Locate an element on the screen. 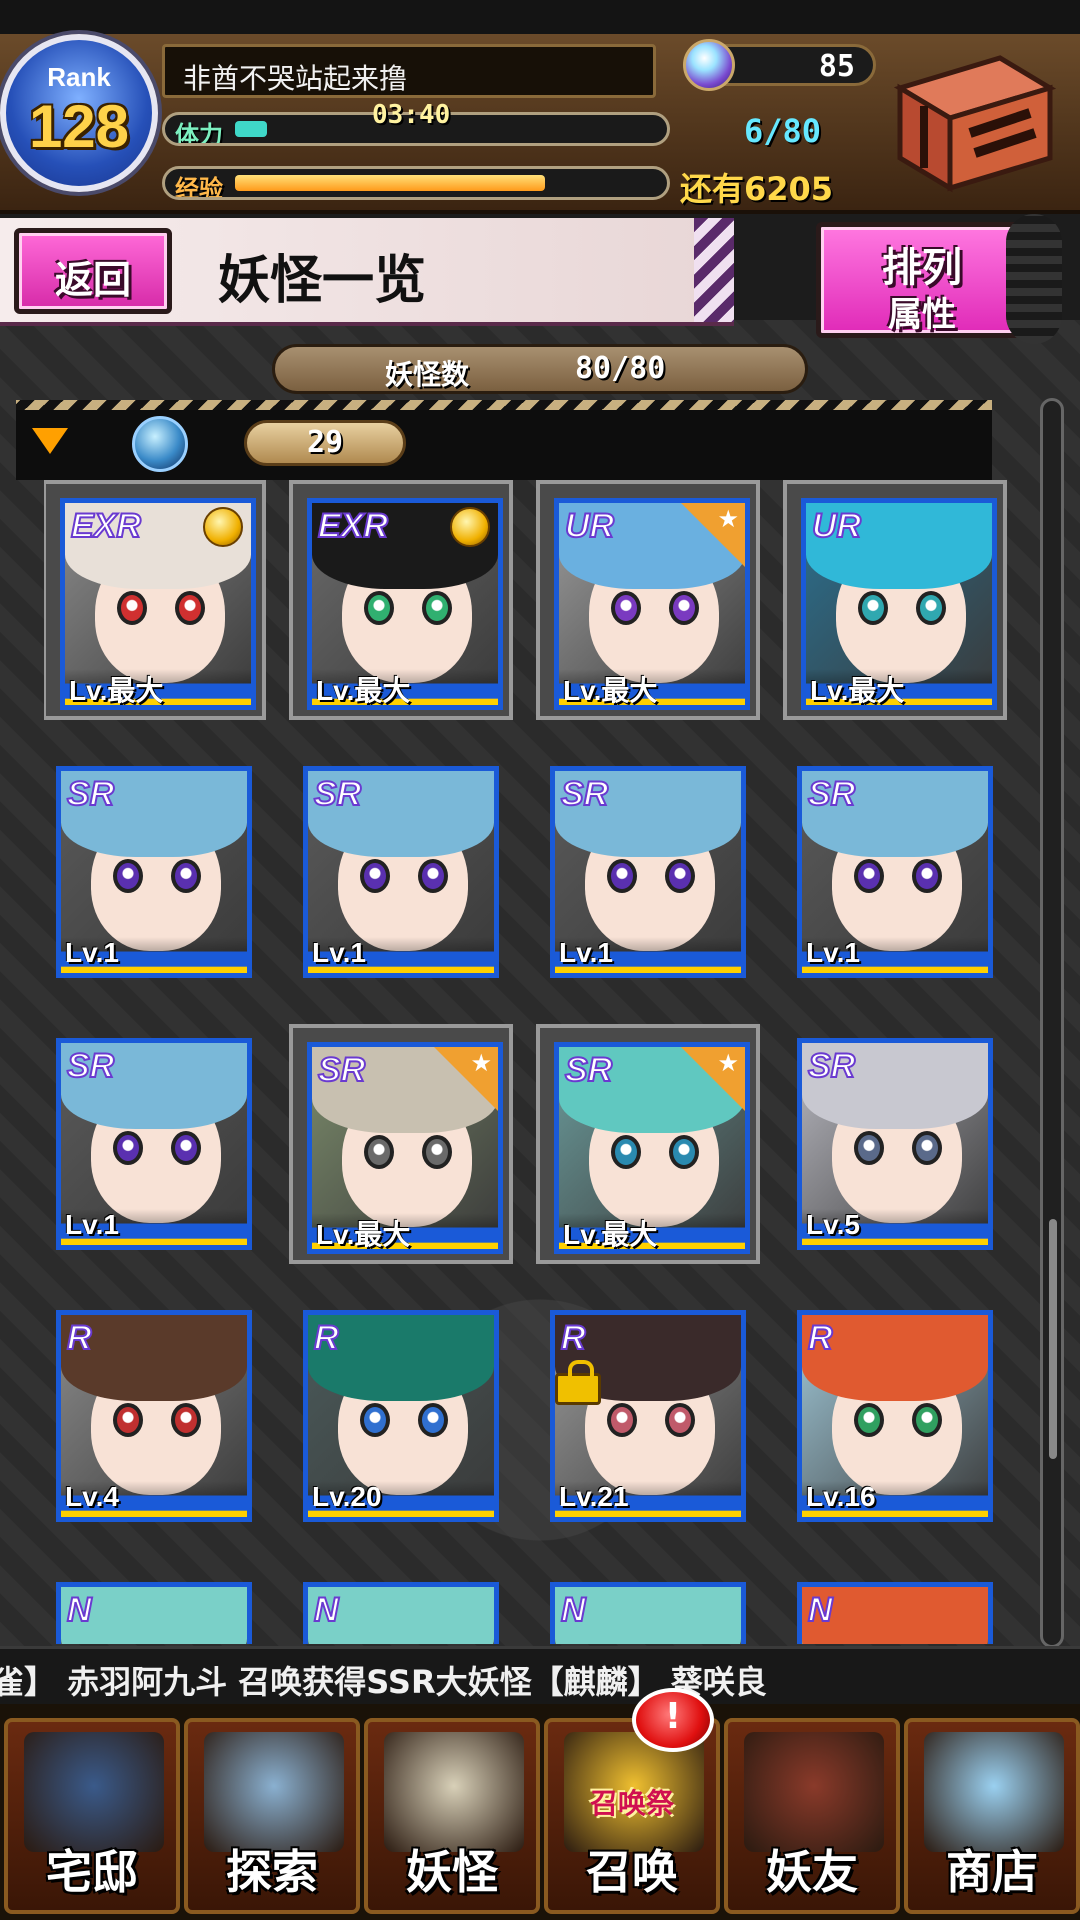 The width and height of the screenshot is (1080, 1920). rank-badge: Rank 128 is located at coordinates (79, 113).